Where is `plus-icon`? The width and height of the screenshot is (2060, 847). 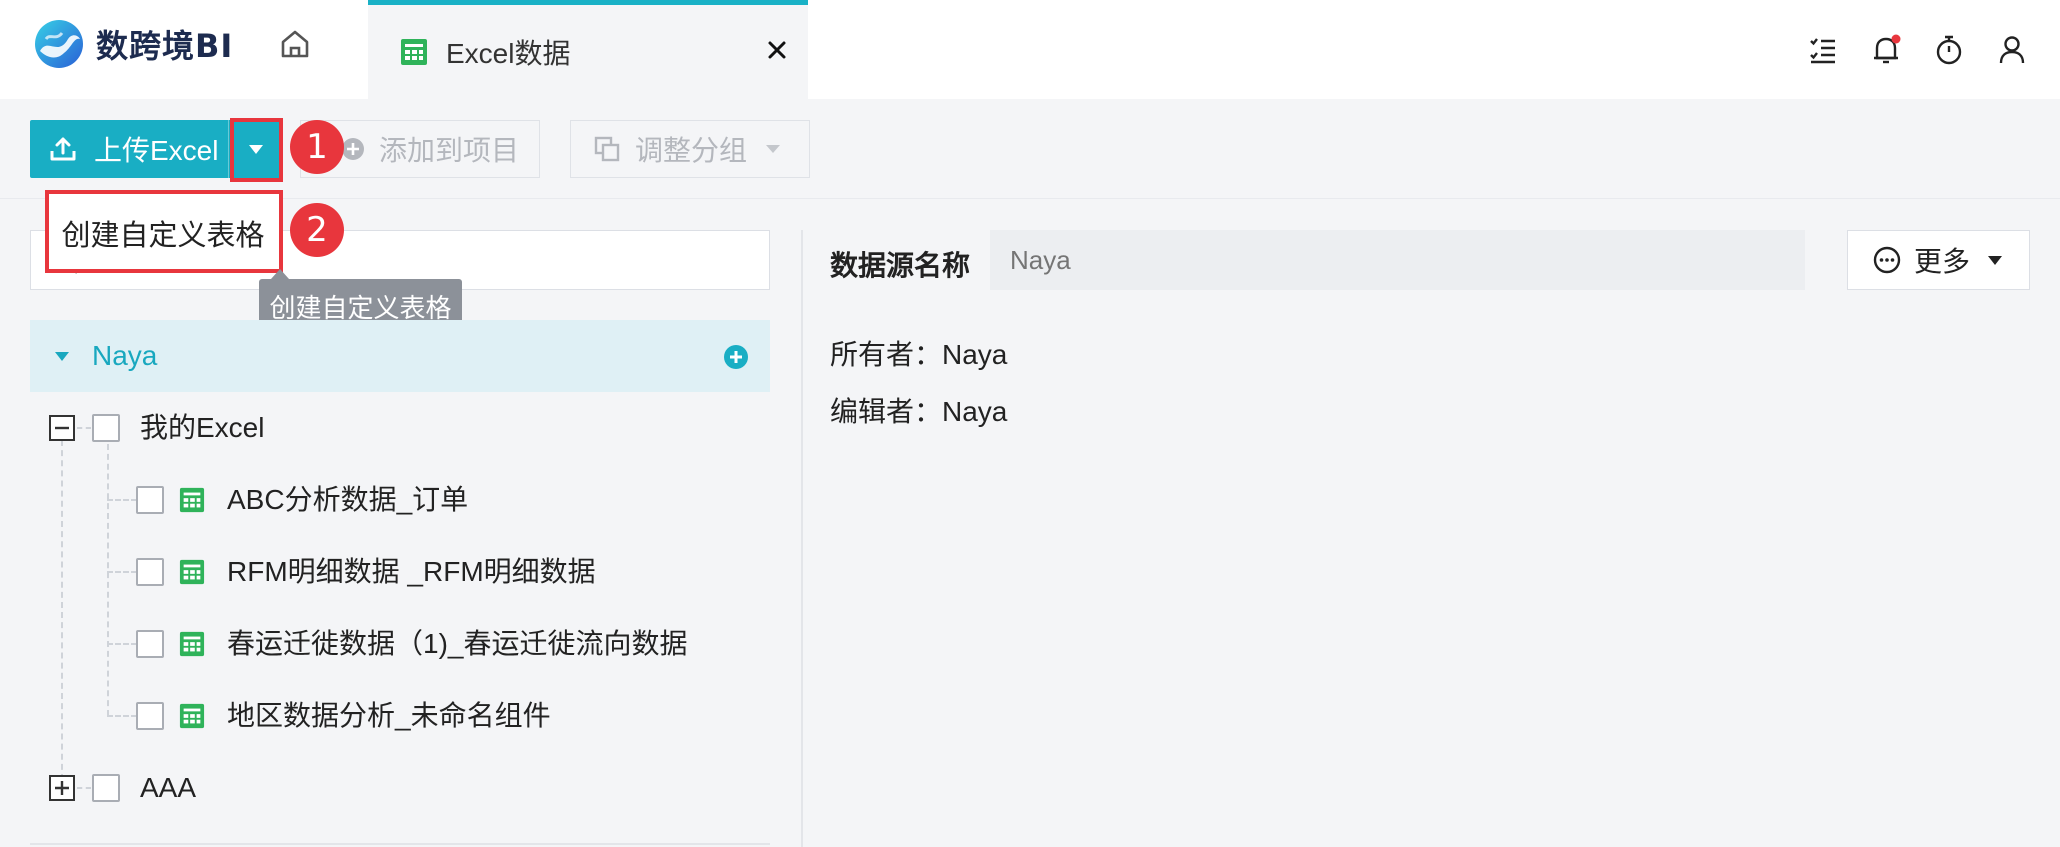 plus-icon is located at coordinates (62, 788).